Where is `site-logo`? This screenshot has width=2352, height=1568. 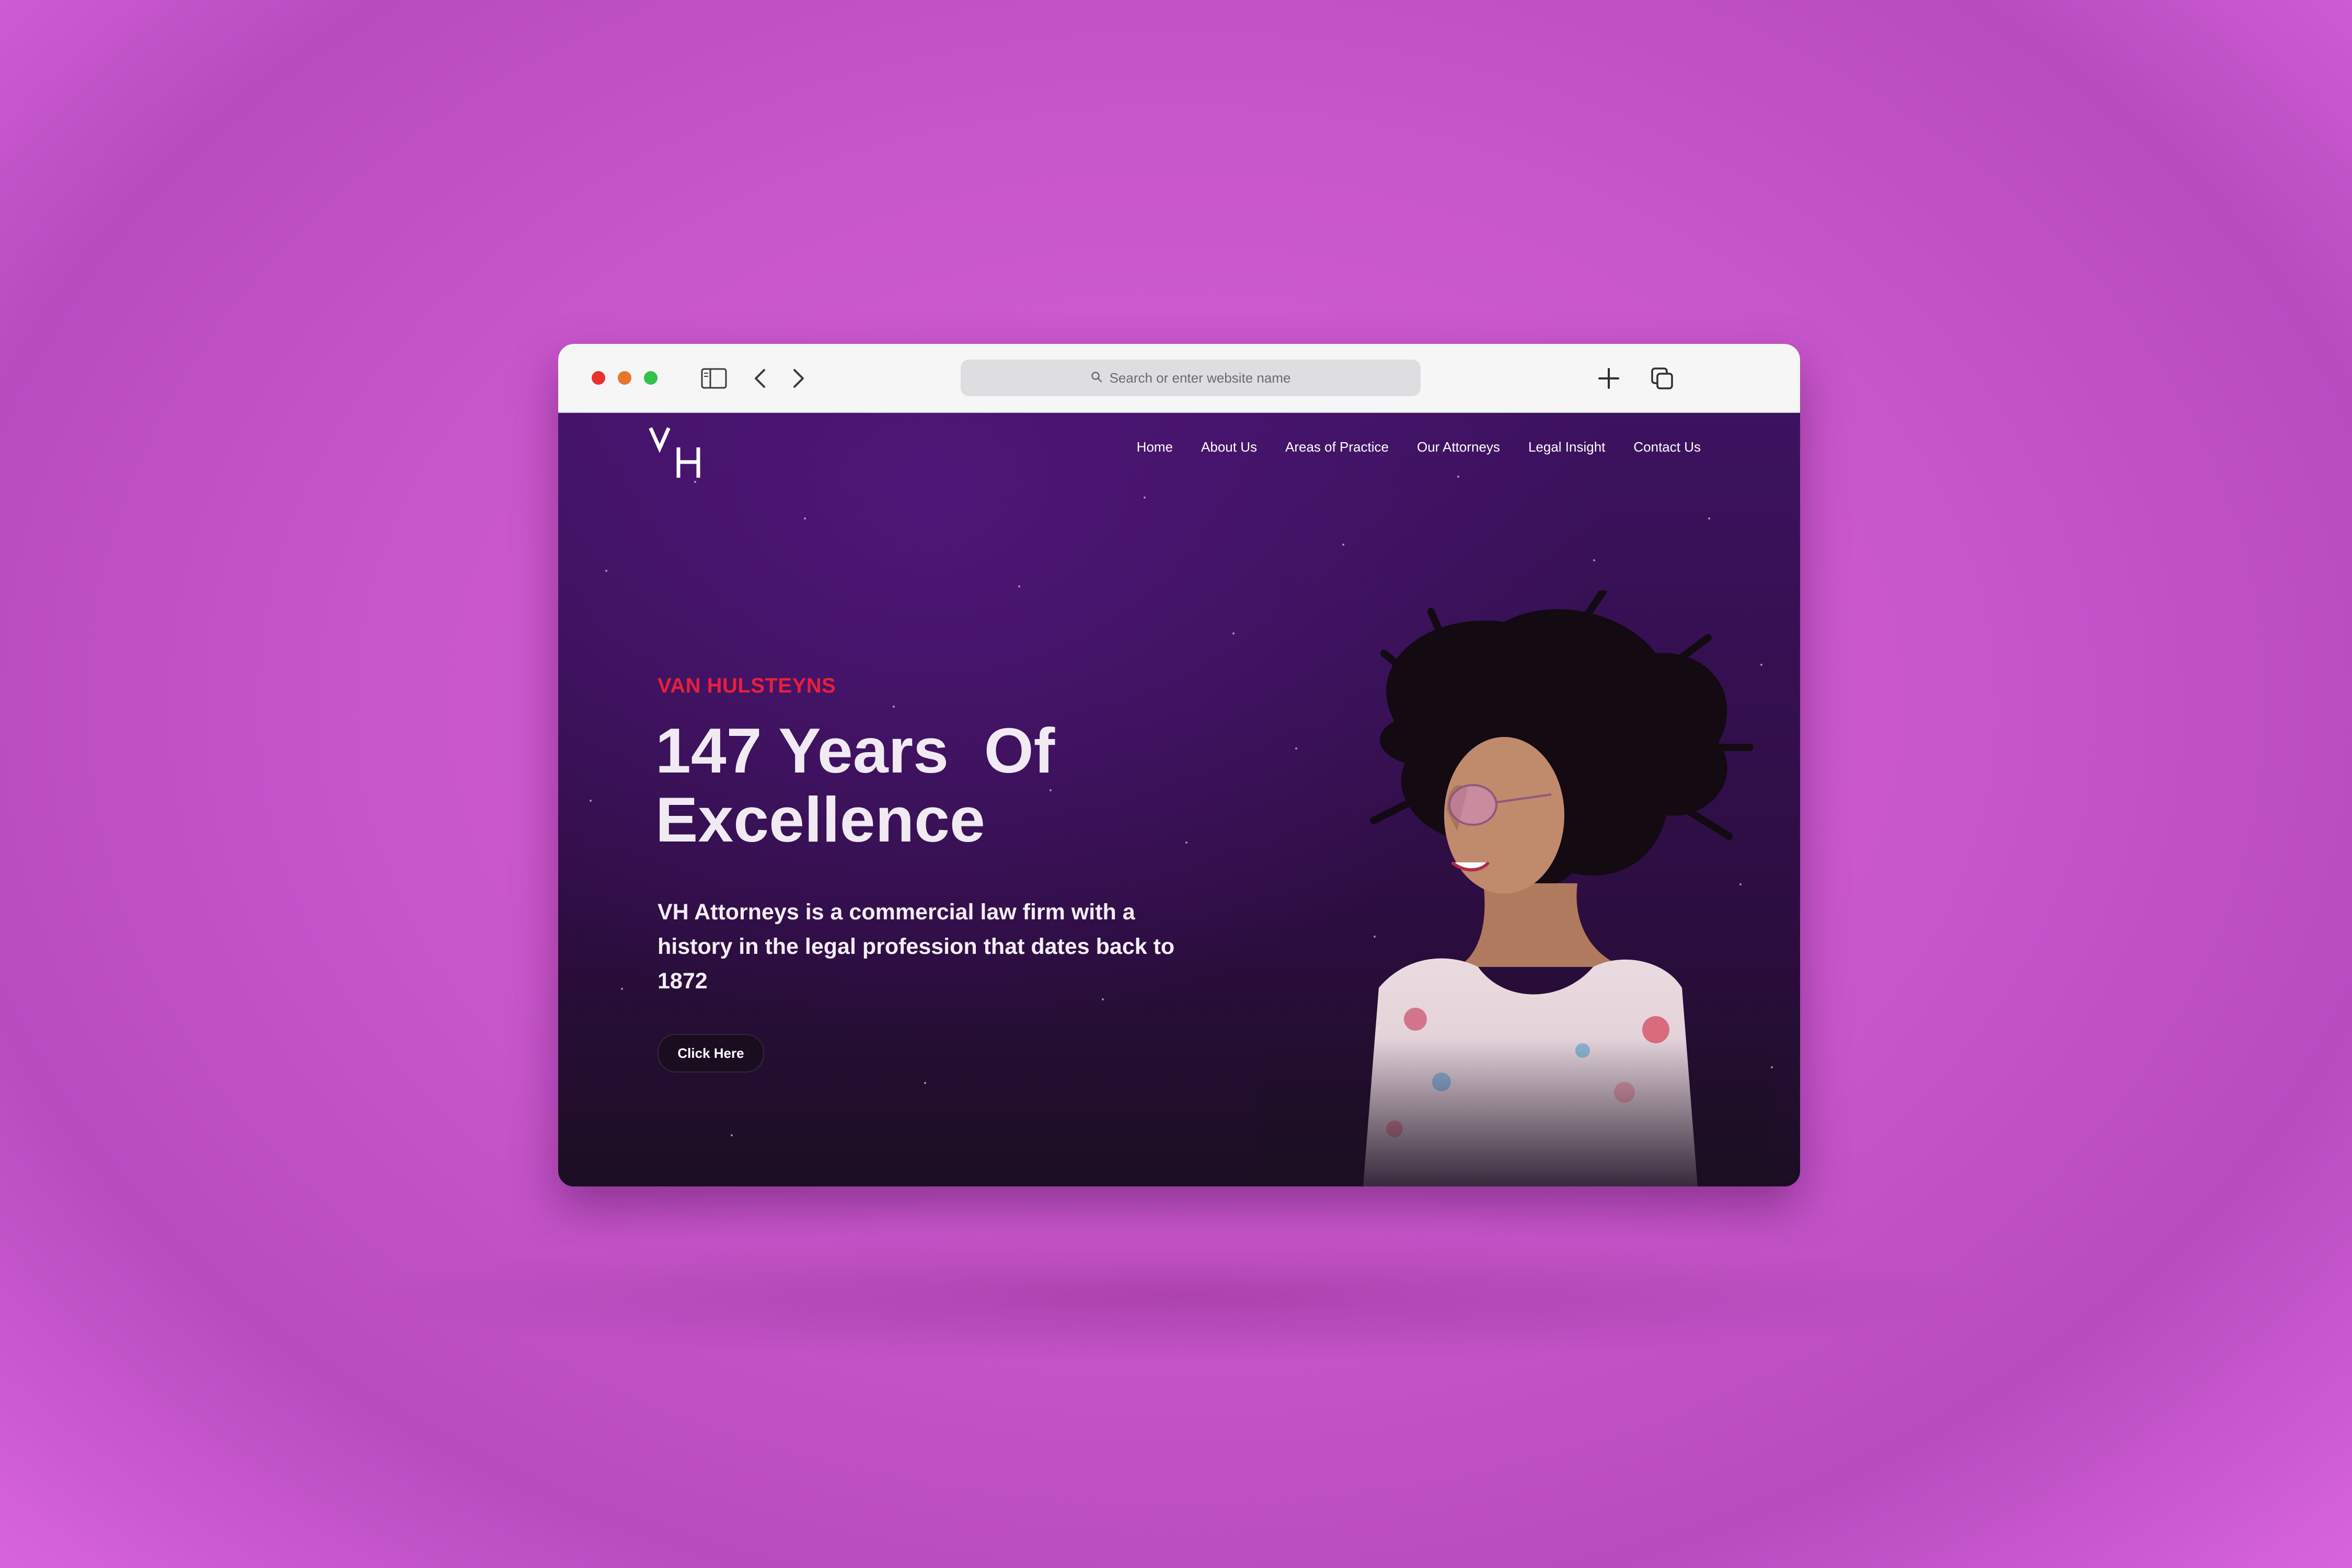
site-logo is located at coordinates (679, 451).